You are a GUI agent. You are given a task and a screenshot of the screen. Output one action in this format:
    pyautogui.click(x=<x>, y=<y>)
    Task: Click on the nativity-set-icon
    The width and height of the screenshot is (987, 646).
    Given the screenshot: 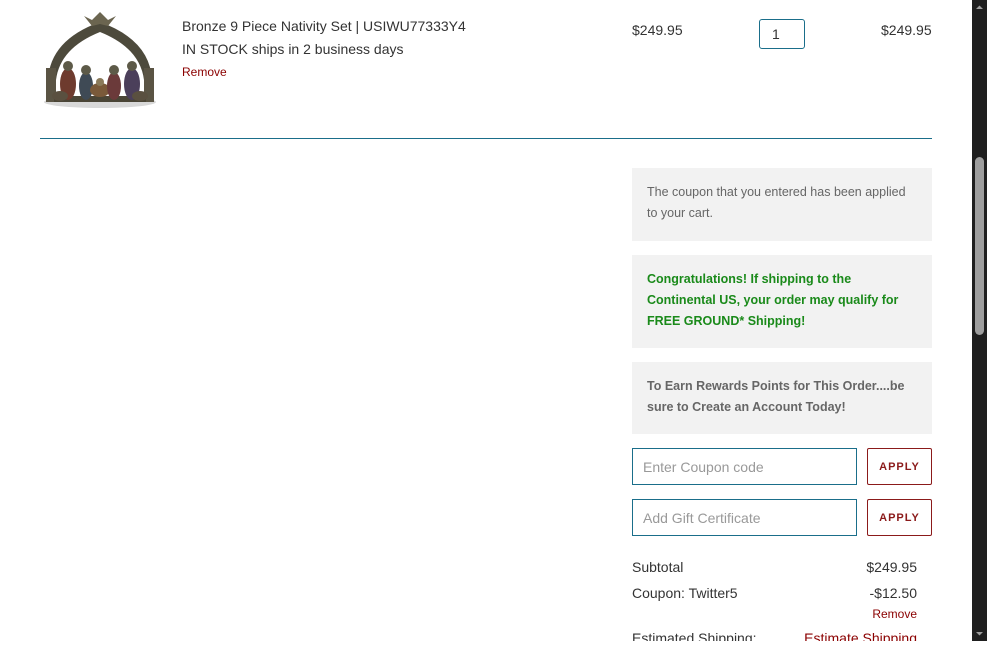 What is the action you would take?
    pyautogui.click(x=100, y=60)
    